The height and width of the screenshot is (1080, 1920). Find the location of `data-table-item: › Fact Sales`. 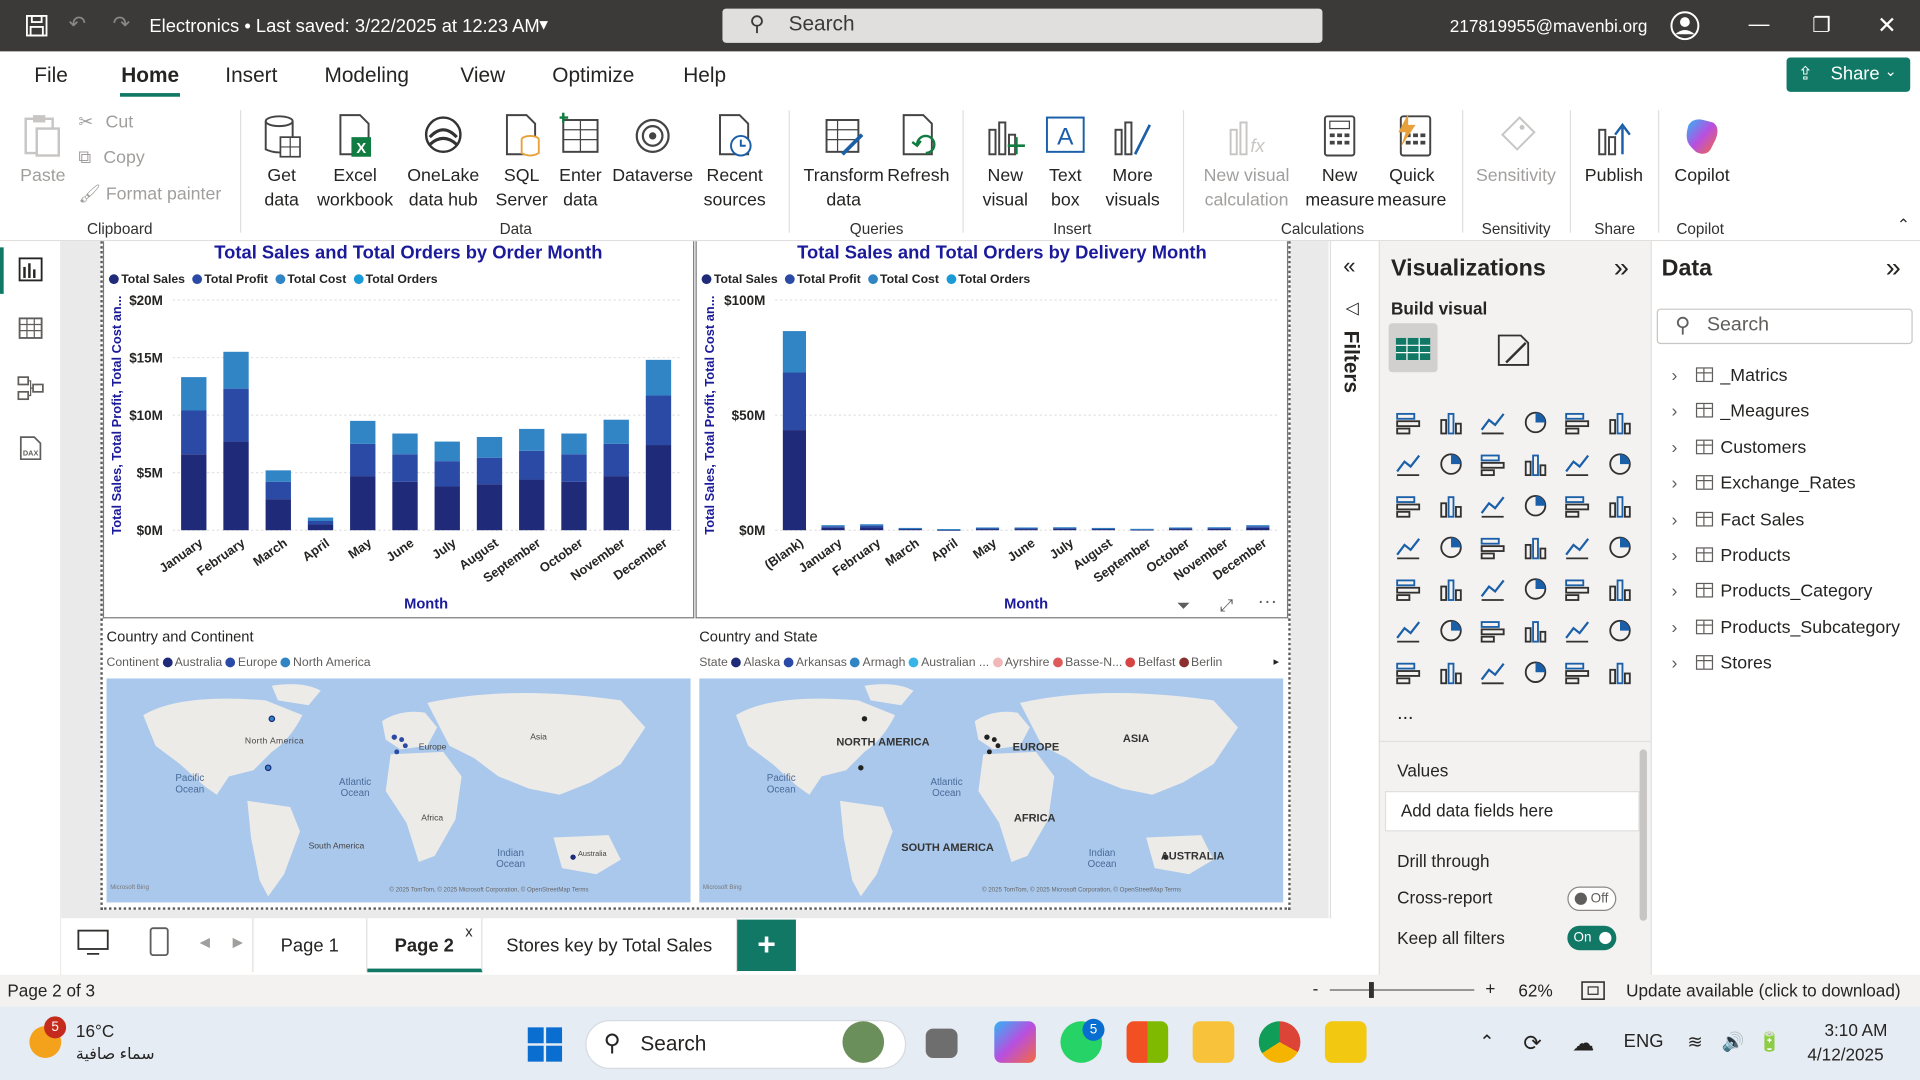

data-table-item: › Fact Sales is located at coordinates (1737, 520).